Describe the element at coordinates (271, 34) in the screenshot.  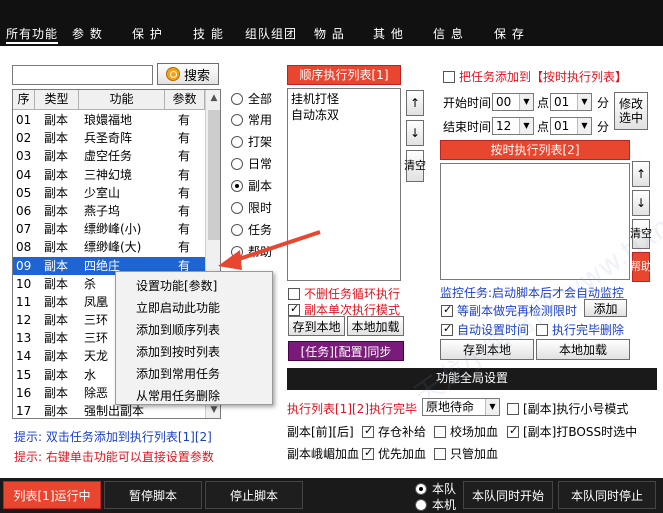
I see `tab-team: 组队组团` at that location.